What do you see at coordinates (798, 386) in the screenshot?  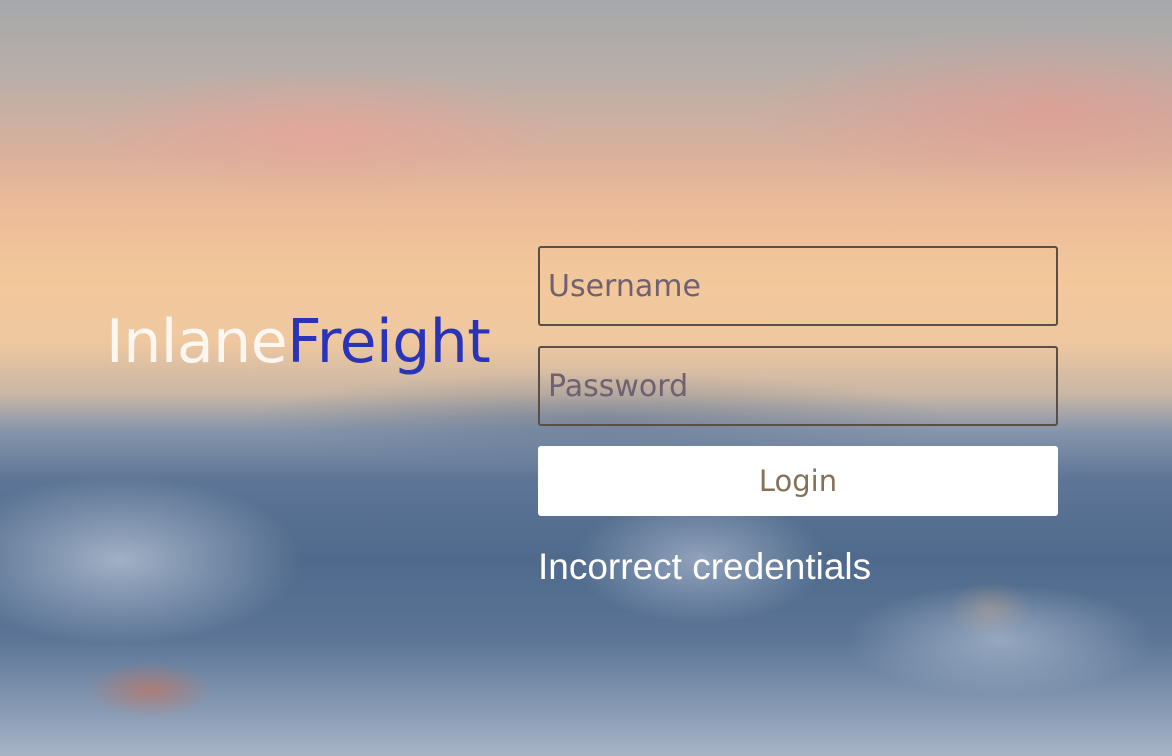 I see `password-input` at bounding box center [798, 386].